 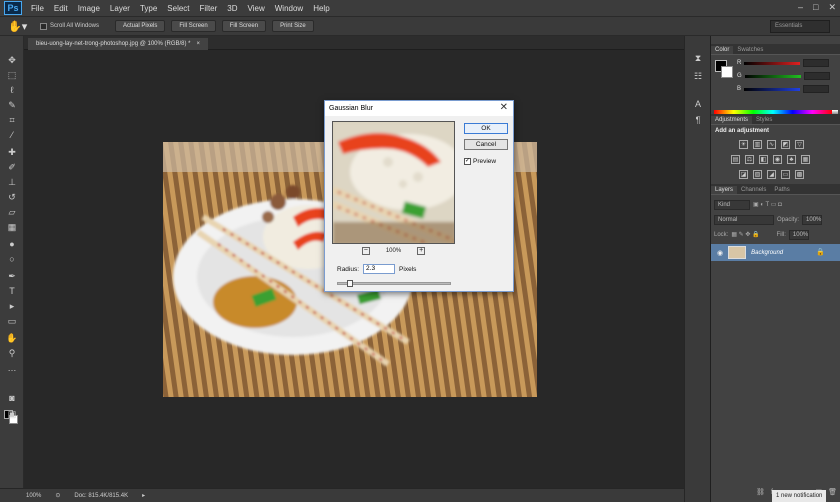 I want to click on tab-adjustments: Adjustments, so click(x=732, y=120).